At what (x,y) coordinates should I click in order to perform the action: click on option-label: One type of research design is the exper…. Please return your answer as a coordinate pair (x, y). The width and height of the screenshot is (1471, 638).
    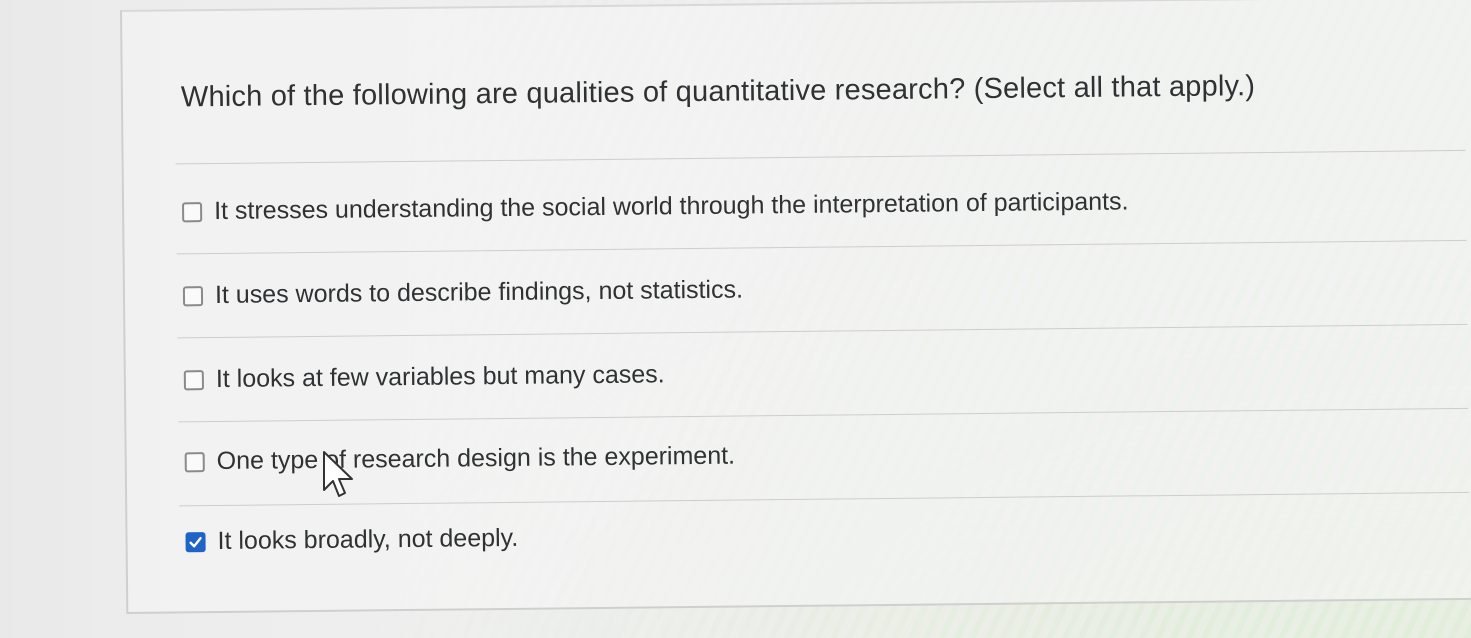
    Looking at the image, I should click on (476, 458).